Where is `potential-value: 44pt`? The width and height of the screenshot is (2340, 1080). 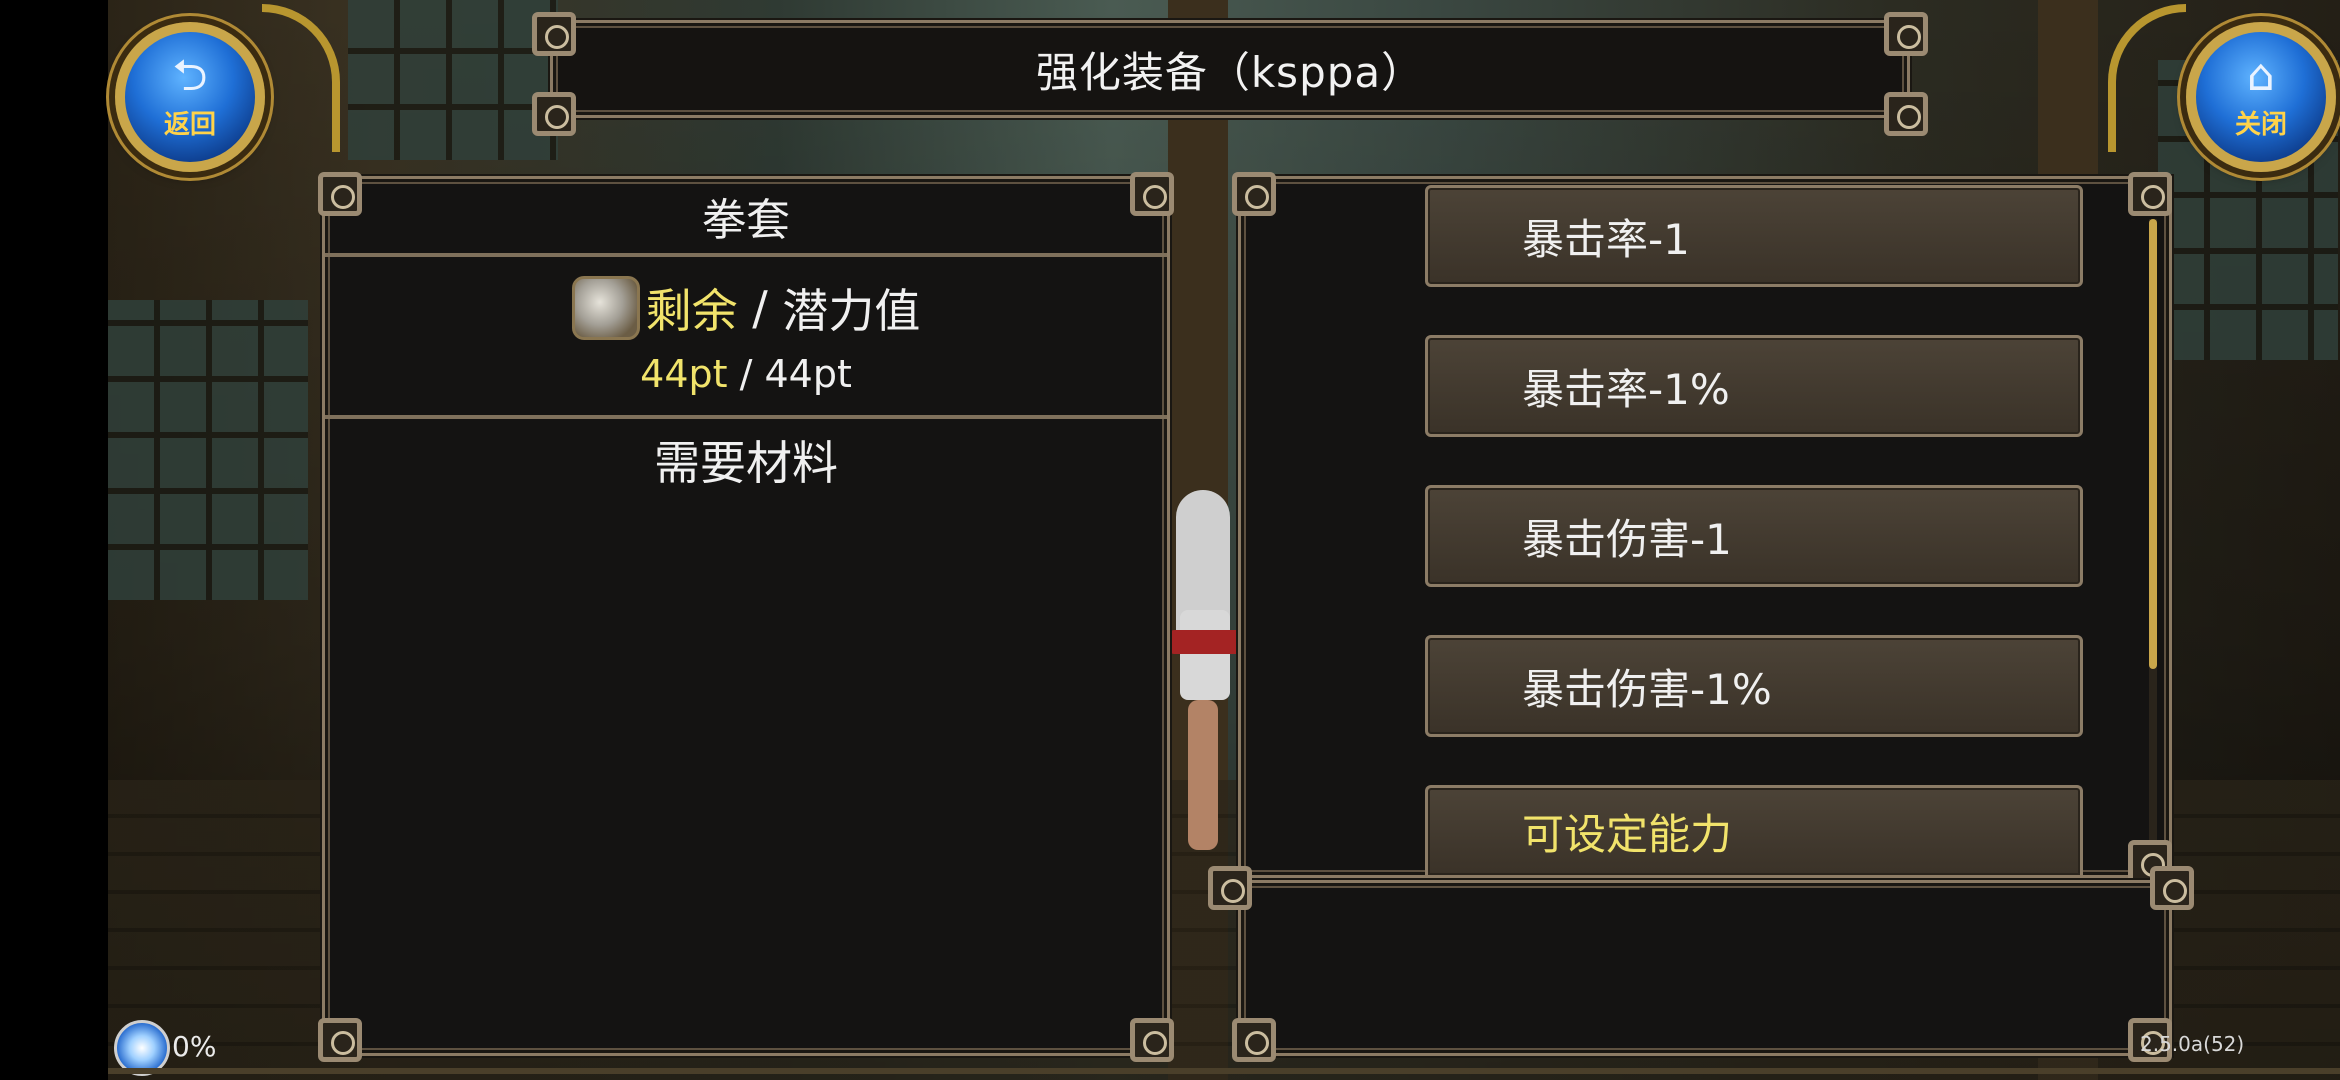
potential-value: 44pt is located at coordinates (808, 374).